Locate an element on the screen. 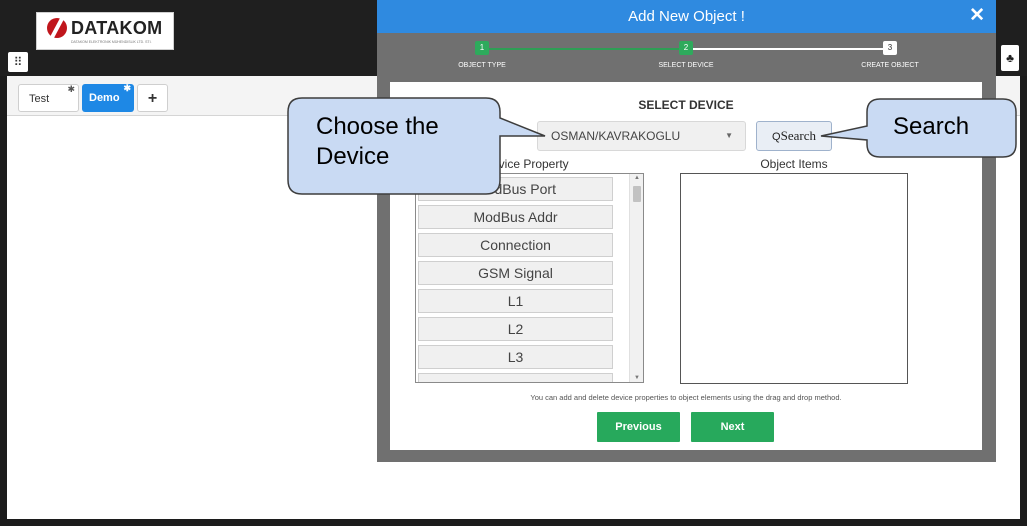  property-item: L3 is located at coordinates (515, 357).